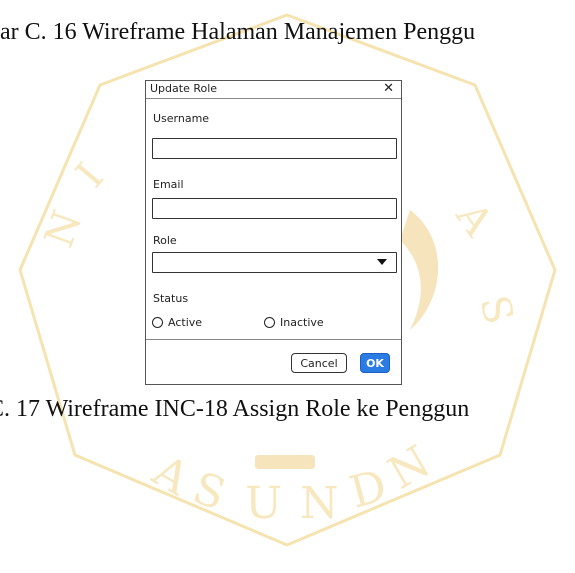 The width and height of the screenshot is (575, 573). Describe the element at coordinates (168, 184) in the screenshot. I see `email-label: Email` at that location.